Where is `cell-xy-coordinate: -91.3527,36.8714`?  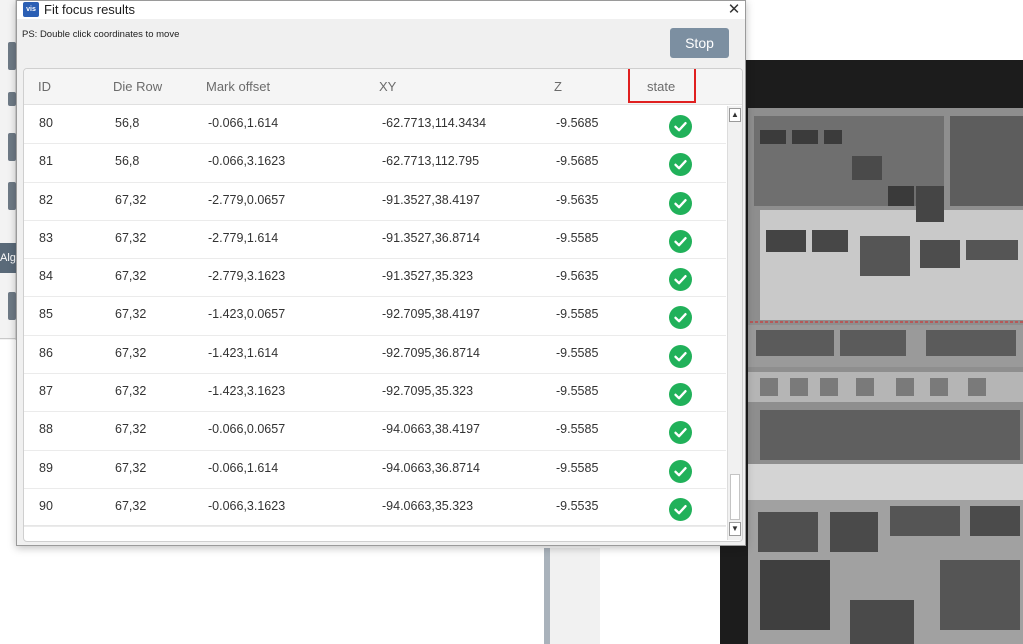
cell-xy-coordinate: -91.3527,36.8714 is located at coordinates (431, 238).